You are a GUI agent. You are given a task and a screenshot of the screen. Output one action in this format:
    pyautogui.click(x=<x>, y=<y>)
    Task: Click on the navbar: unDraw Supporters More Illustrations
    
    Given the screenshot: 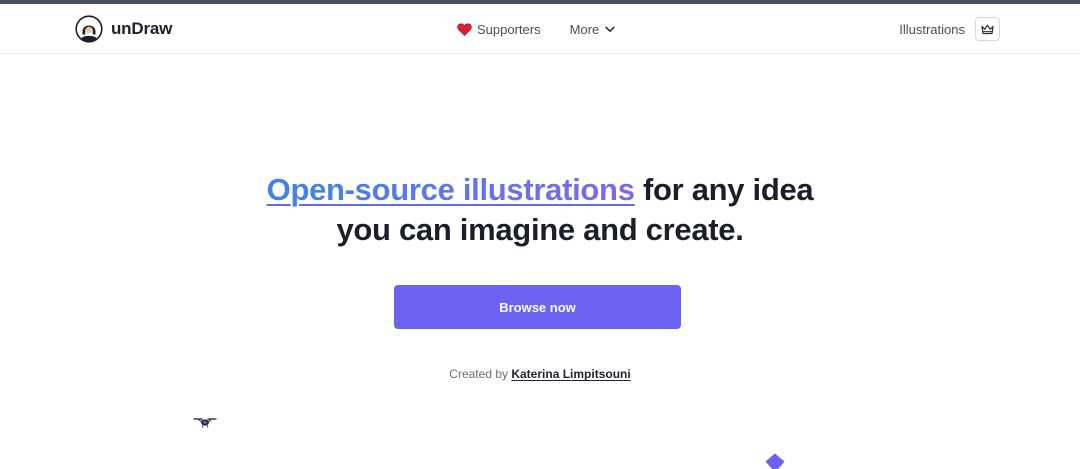 What is the action you would take?
    pyautogui.click(x=540, y=29)
    